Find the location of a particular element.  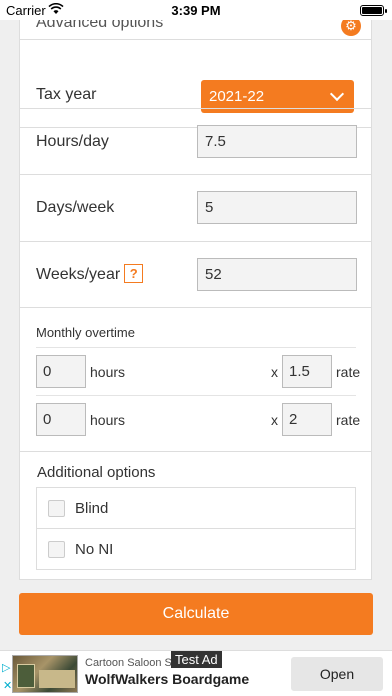

no-ni-label: No NI is located at coordinates (94, 549).